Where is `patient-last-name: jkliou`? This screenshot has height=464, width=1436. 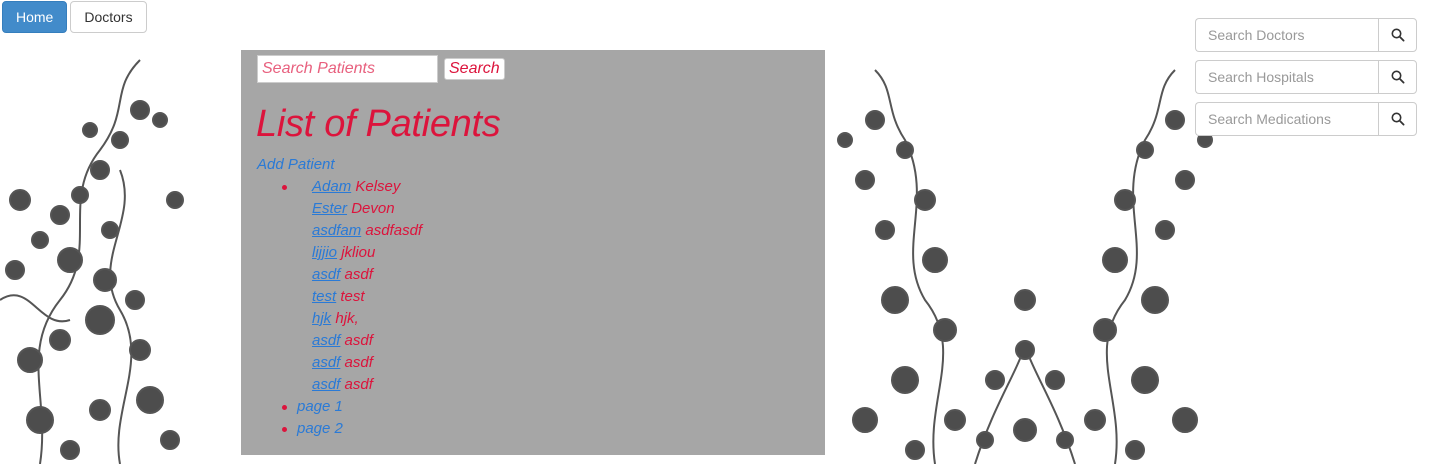
patient-last-name: jkliou is located at coordinates (358, 252).